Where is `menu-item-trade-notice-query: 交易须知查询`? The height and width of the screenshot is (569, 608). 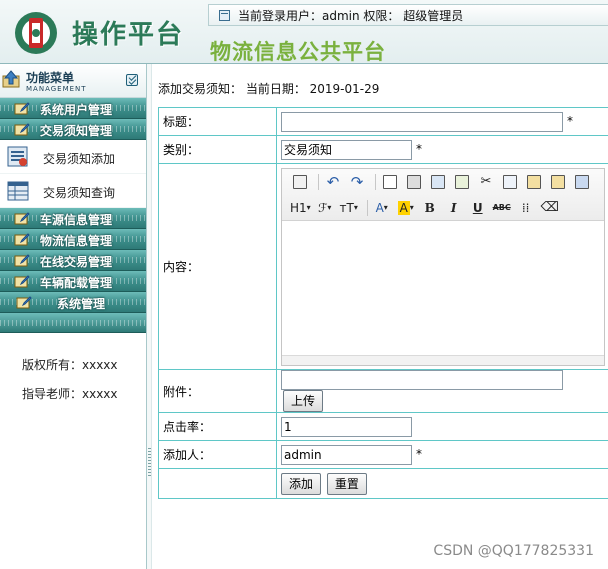
menu-item-trade-notice-query: 交易须知查询 is located at coordinates (73, 191).